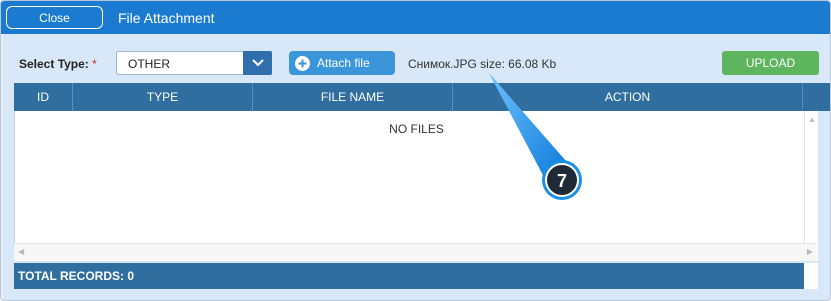  What do you see at coordinates (628, 97) in the screenshot?
I see `column-header-action: ACTION` at bounding box center [628, 97].